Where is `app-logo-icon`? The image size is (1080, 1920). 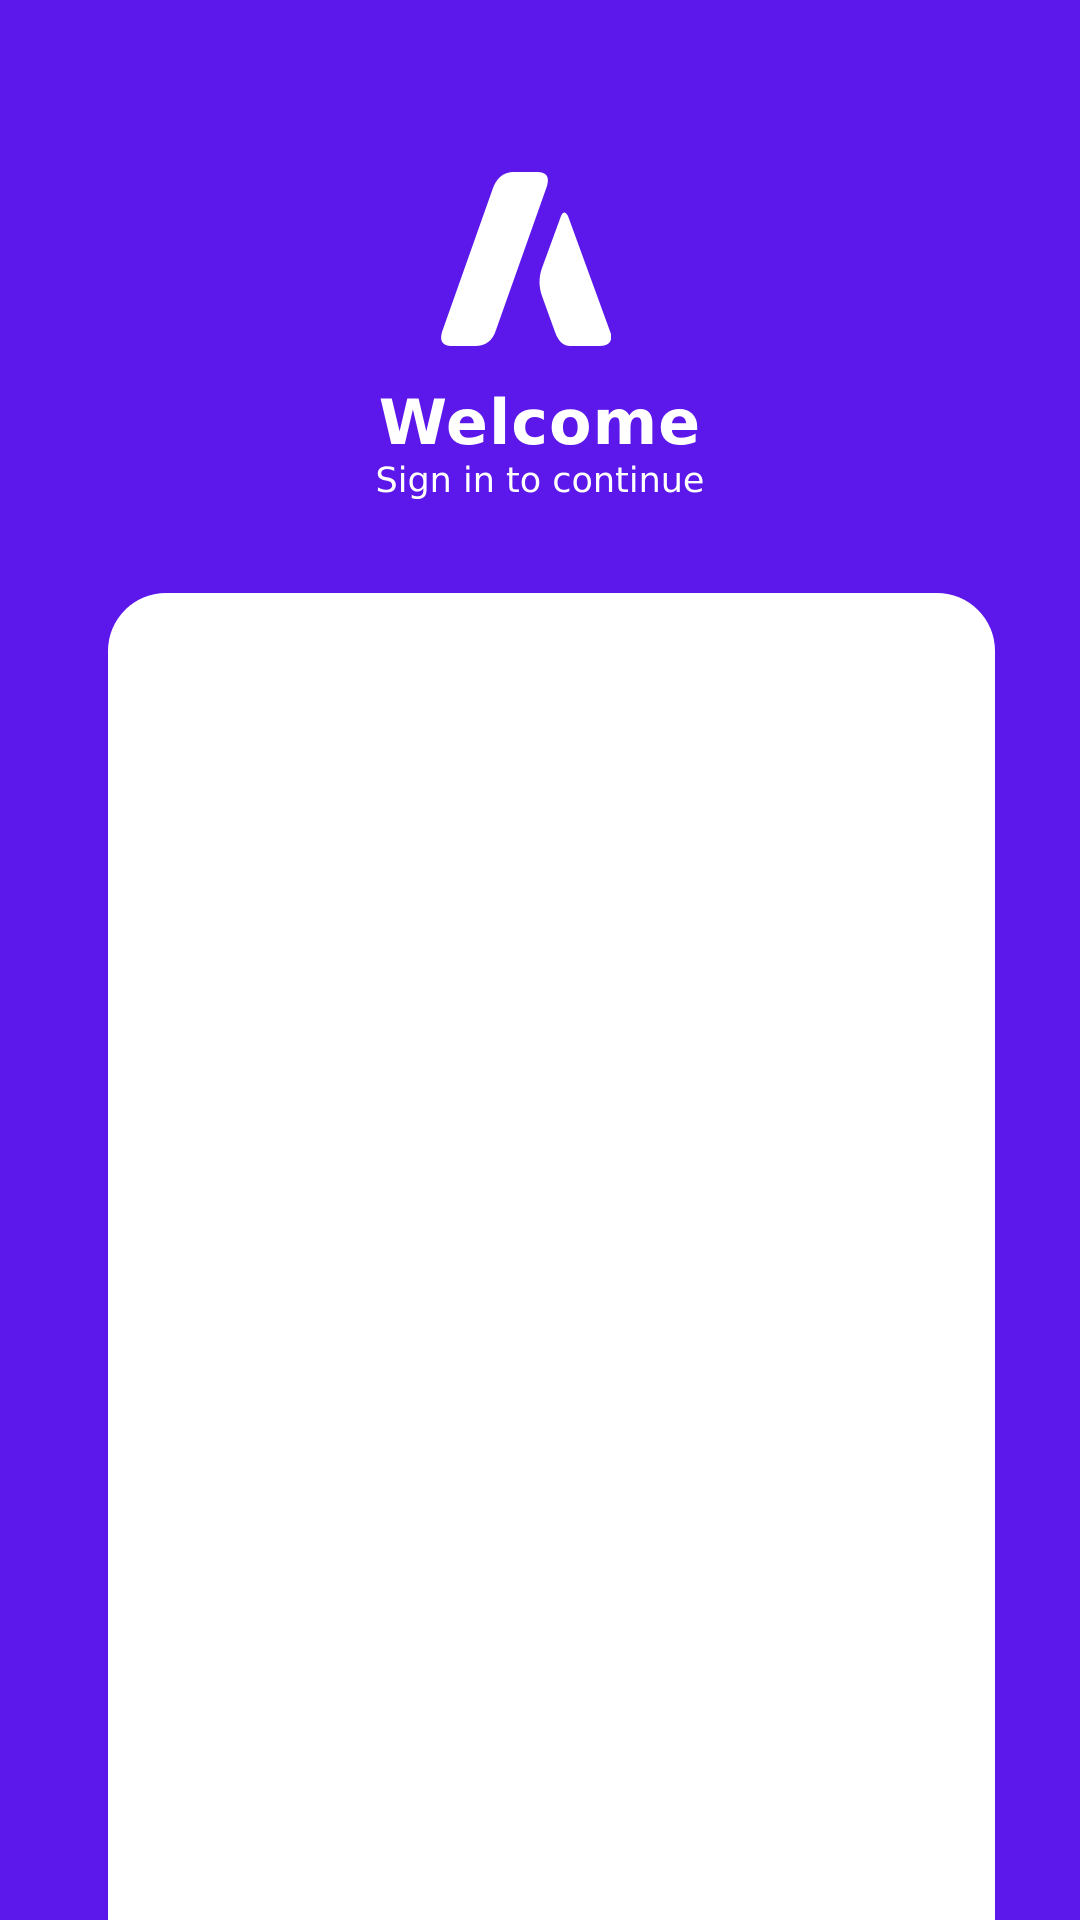
app-logo-icon is located at coordinates (525, 260).